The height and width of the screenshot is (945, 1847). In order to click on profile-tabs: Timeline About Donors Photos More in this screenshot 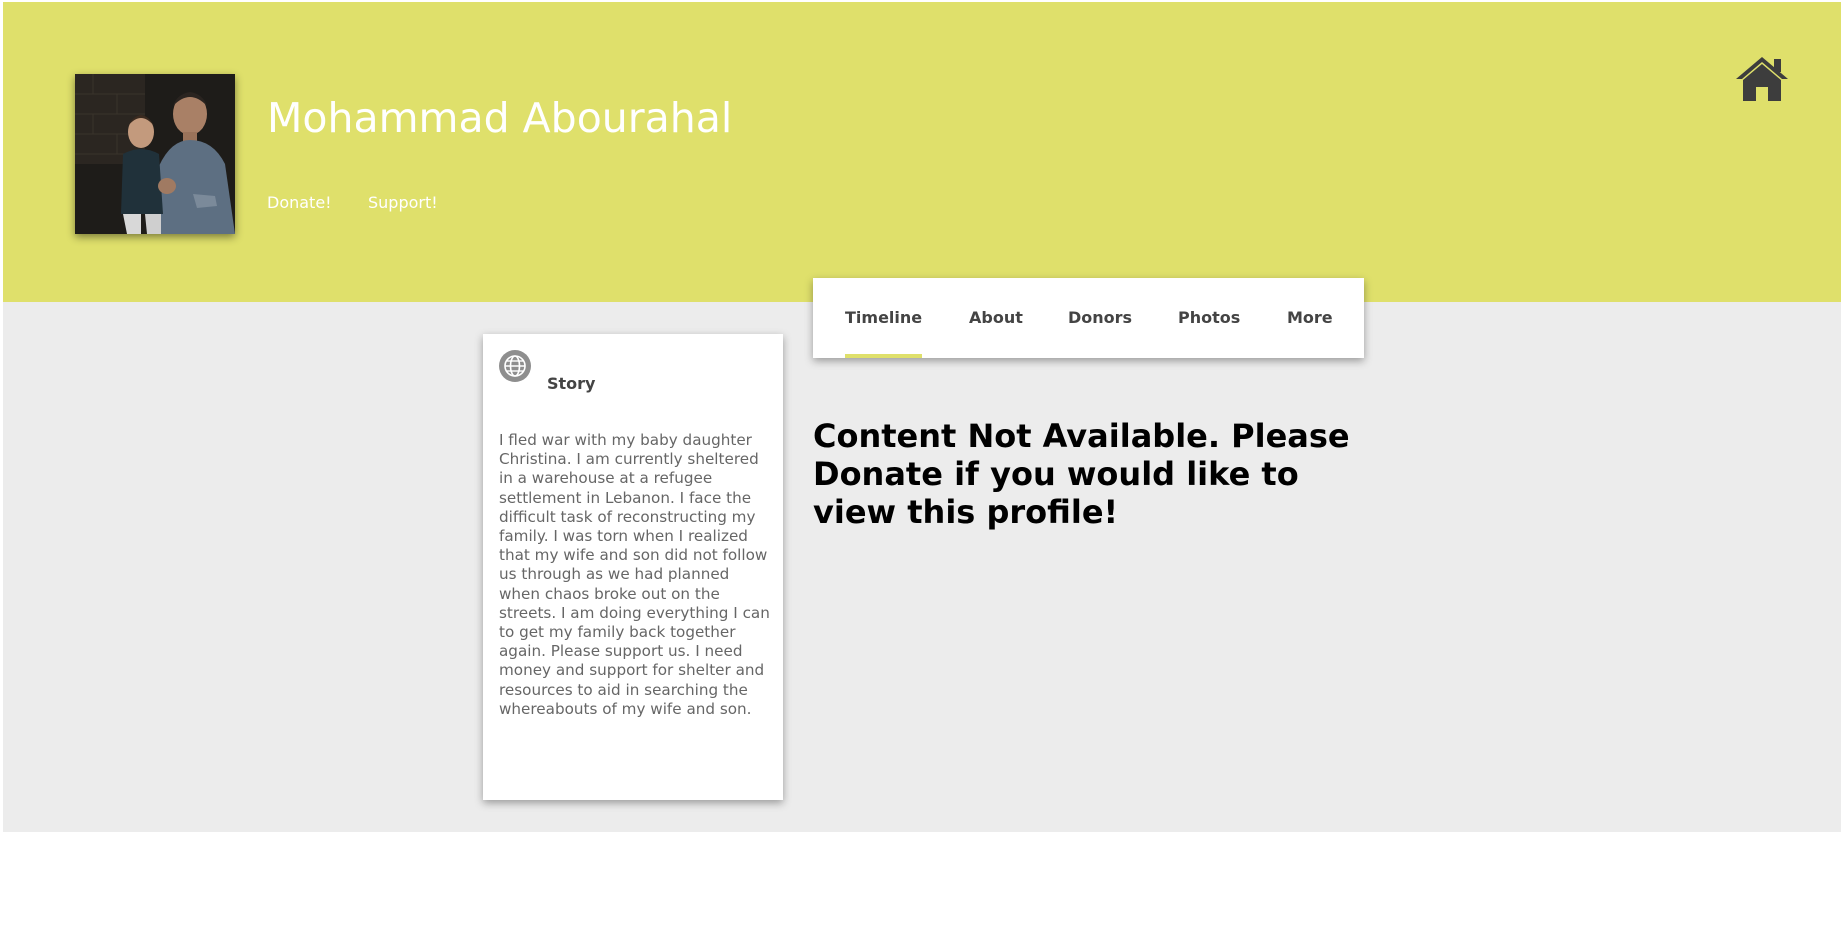, I will do `click(1088, 318)`.